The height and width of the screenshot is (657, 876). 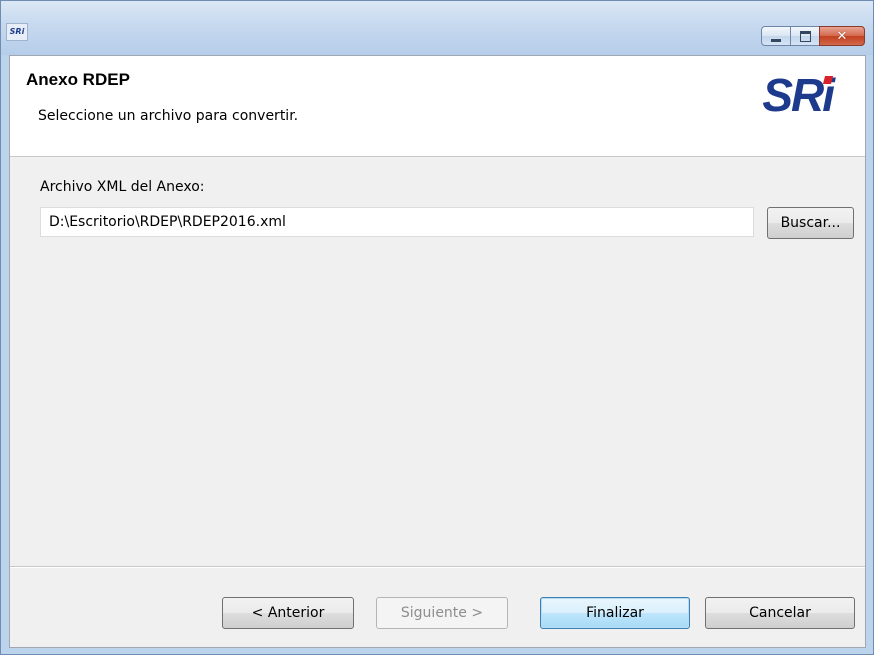 I want to click on back-button: < Anterior, so click(x=288, y=613).